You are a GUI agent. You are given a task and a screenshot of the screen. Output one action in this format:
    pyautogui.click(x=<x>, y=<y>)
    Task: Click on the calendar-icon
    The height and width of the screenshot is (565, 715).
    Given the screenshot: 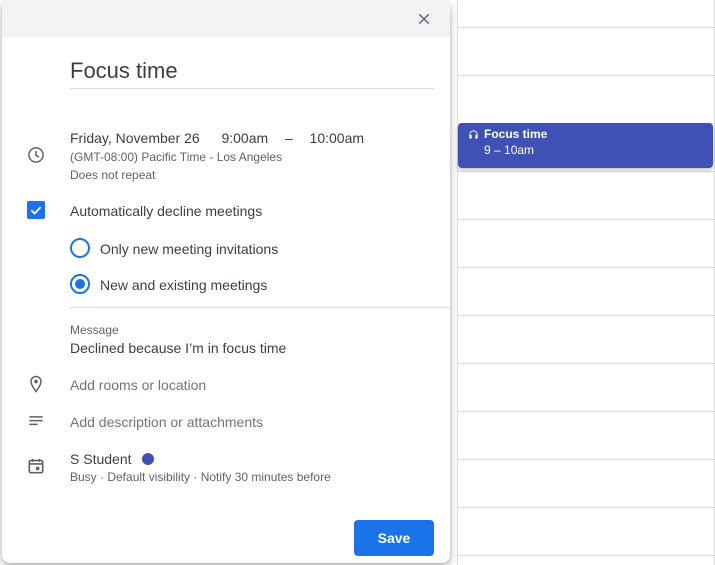 What is the action you would take?
    pyautogui.click(x=36, y=466)
    